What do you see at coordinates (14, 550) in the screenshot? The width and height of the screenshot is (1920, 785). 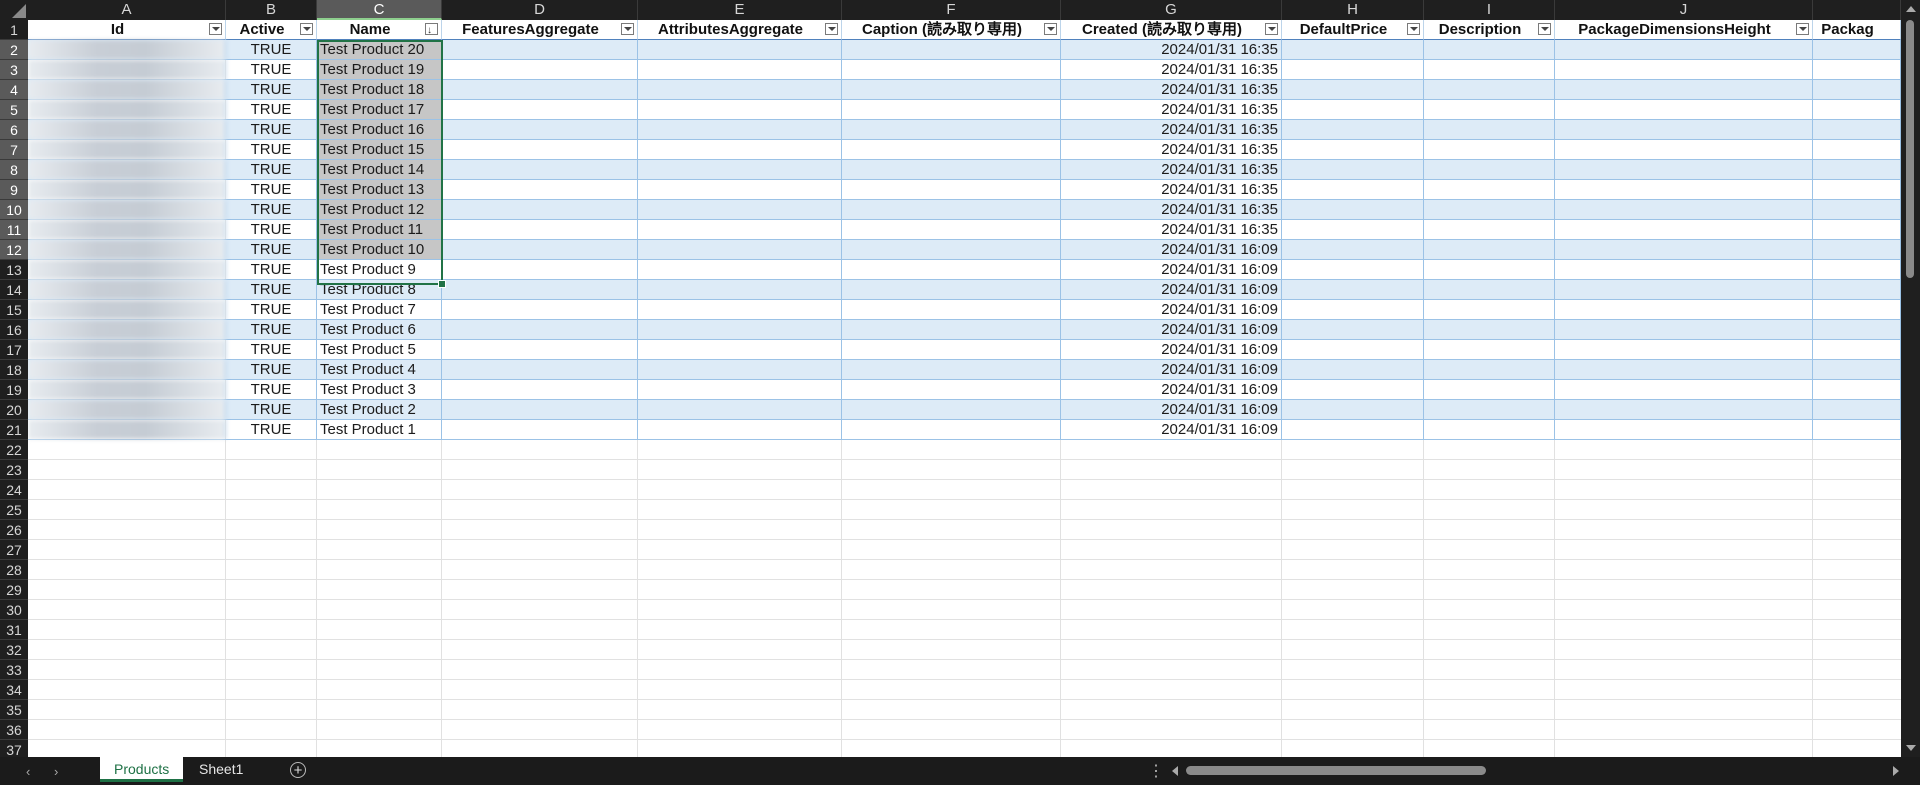 I see `row-header: 27` at bounding box center [14, 550].